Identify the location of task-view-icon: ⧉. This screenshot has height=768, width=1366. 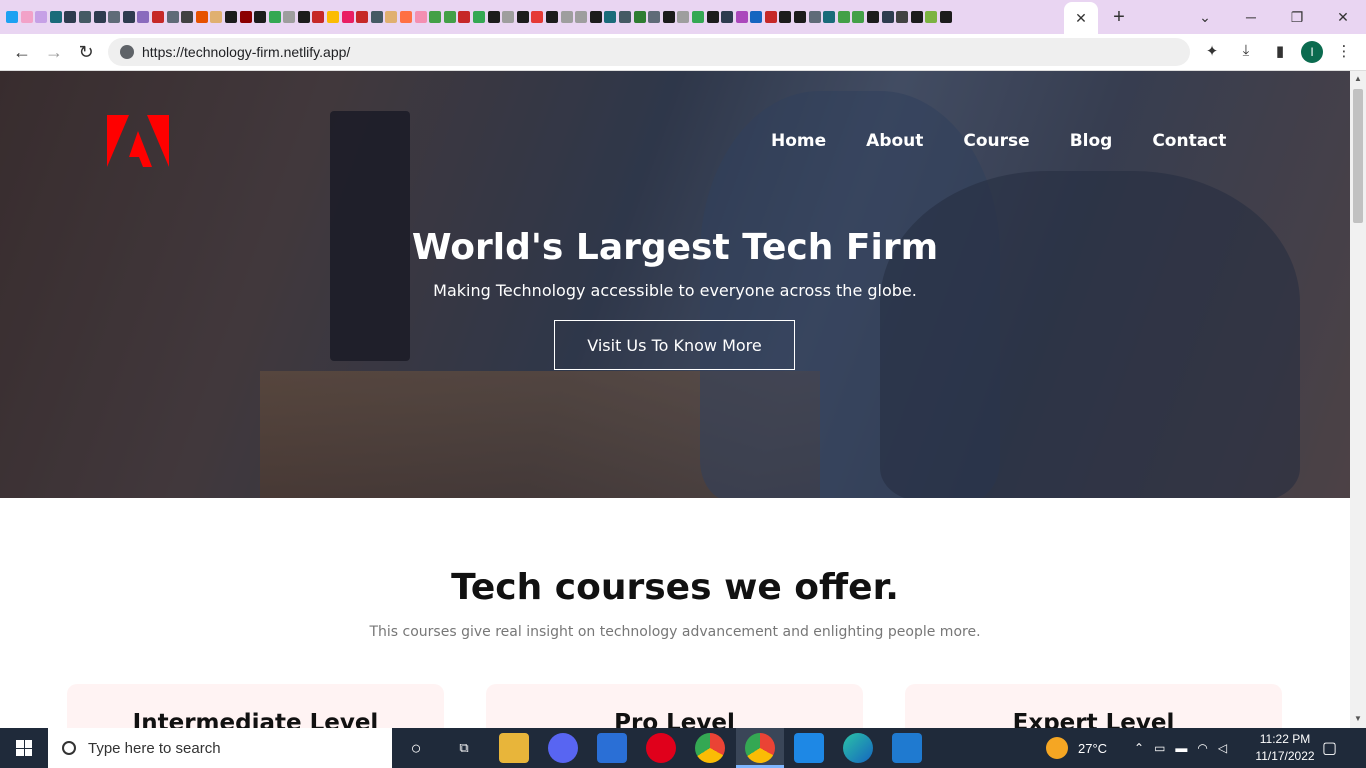
(464, 748).